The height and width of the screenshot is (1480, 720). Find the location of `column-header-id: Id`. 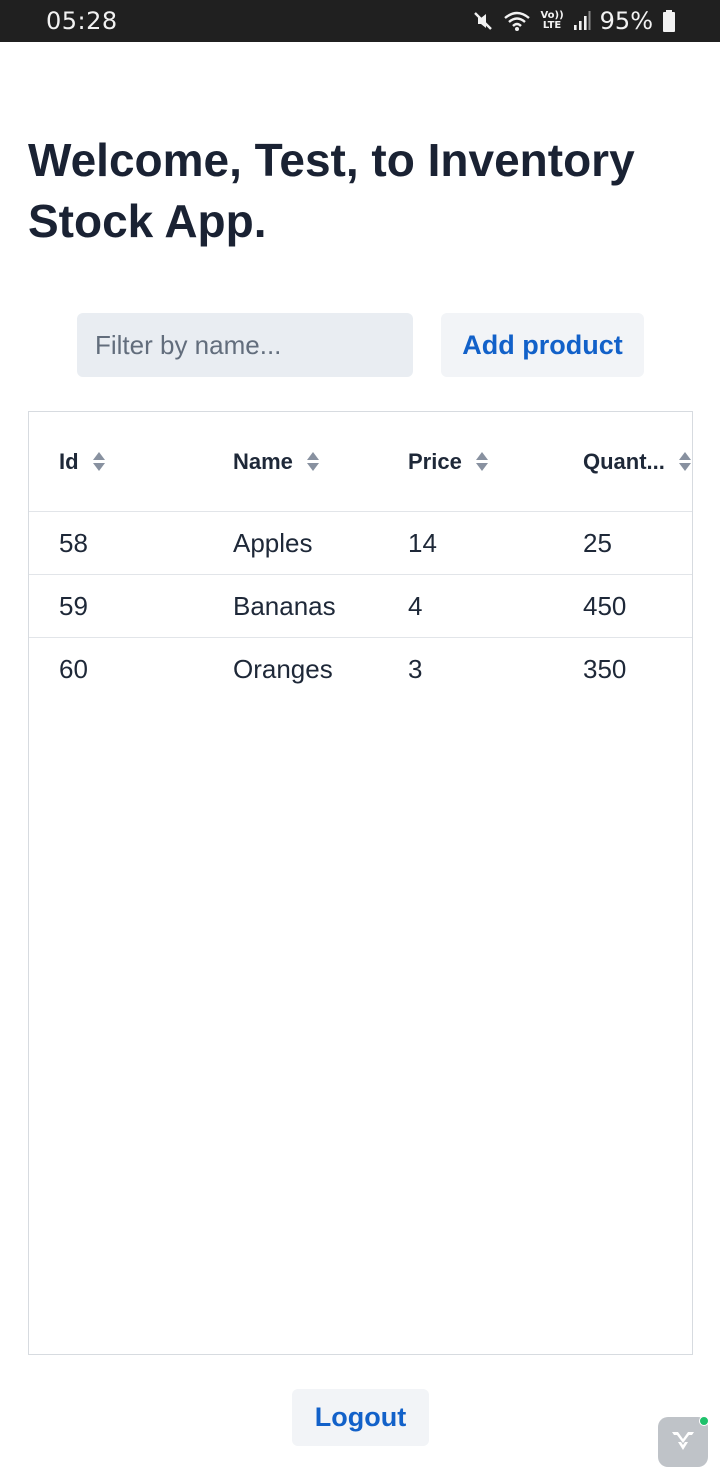

column-header-id: Id is located at coordinates (82, 461).